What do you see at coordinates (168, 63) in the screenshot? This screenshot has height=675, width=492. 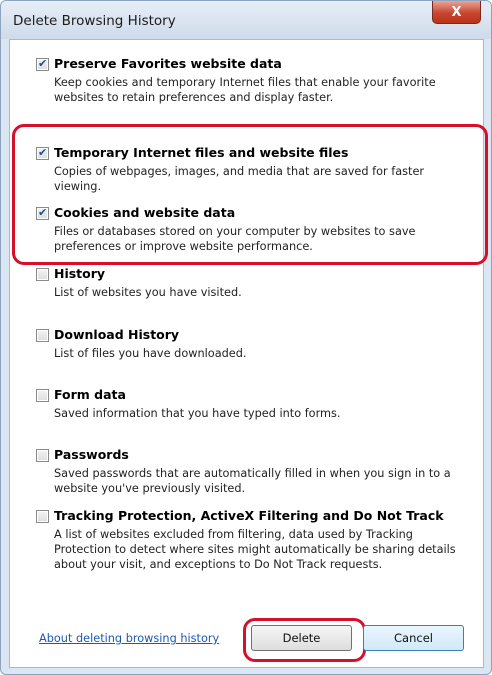 I see `option-title: Preserve Favorites website data` at bounding box center [168, 63].